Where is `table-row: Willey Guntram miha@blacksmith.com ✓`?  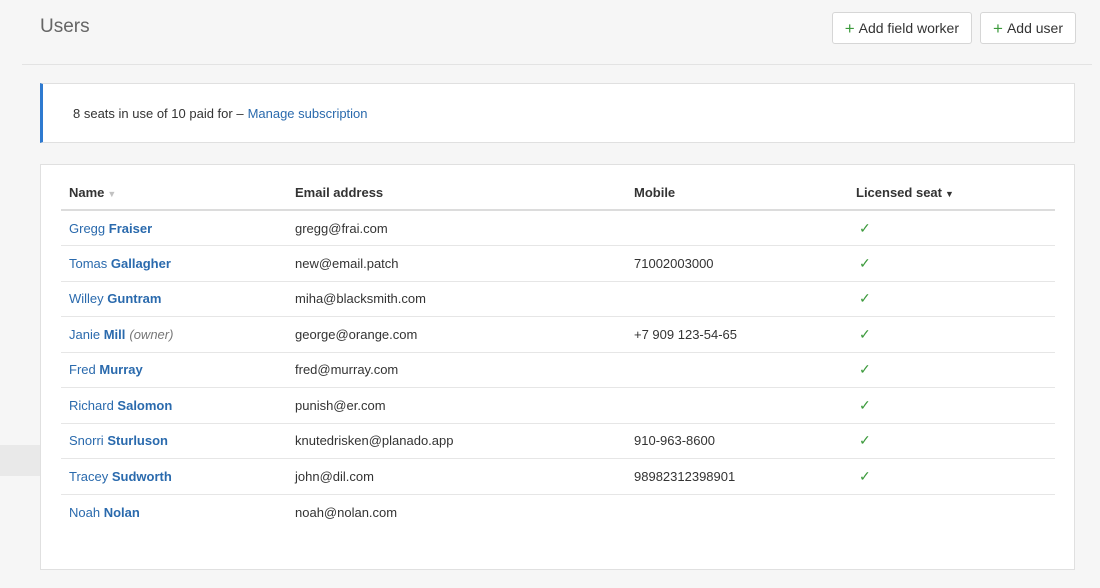 table-row: Willey Guntram miha@blacksmith.com ✓ is located at coordinates (558, 299).